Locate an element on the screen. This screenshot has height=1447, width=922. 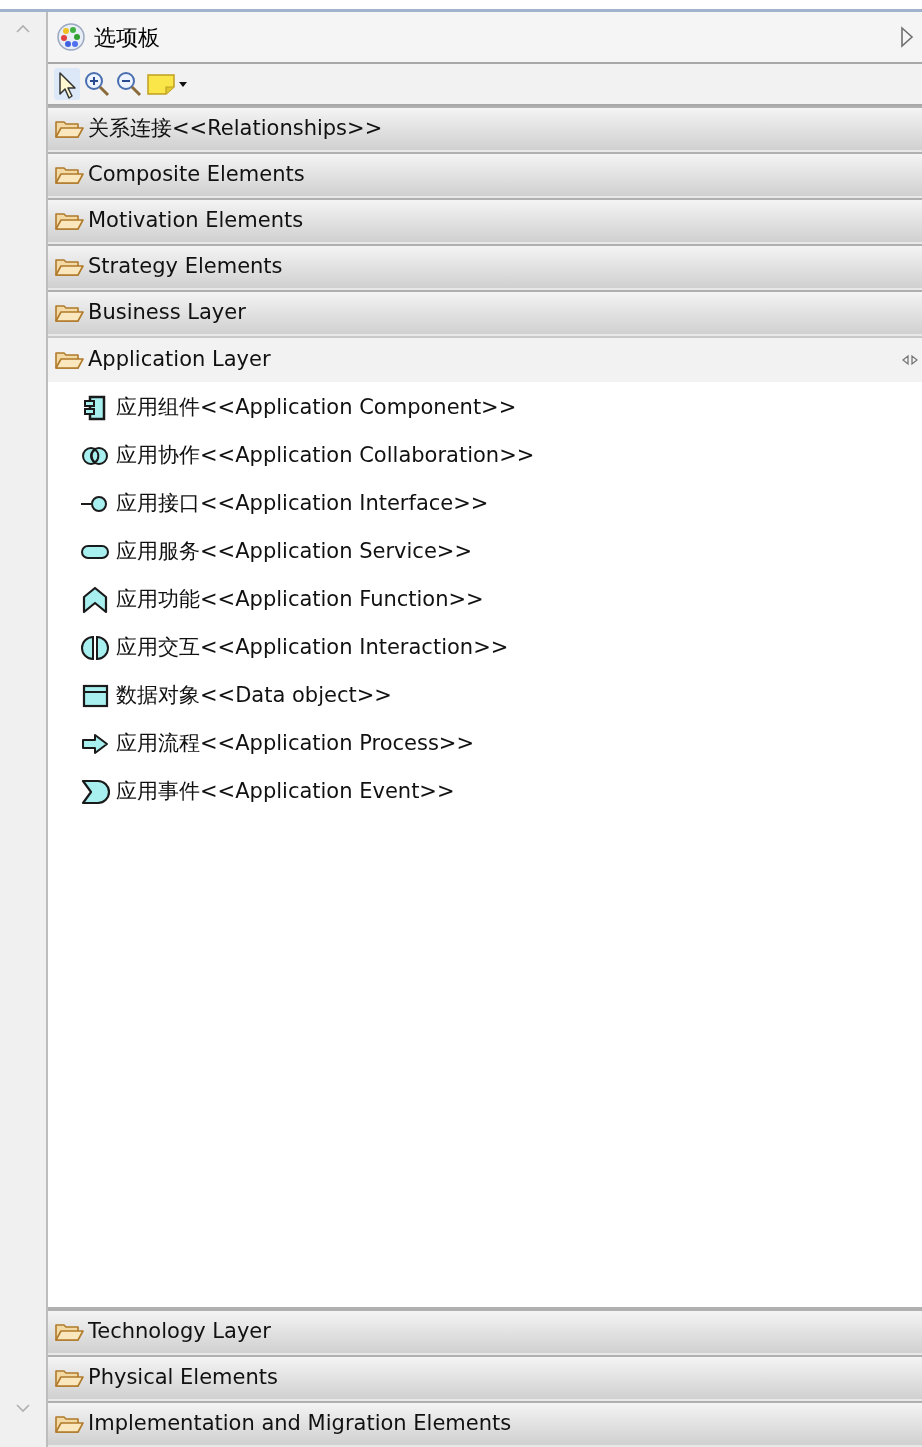
dropdown-caret-icon is located at coordinates (183, 84).